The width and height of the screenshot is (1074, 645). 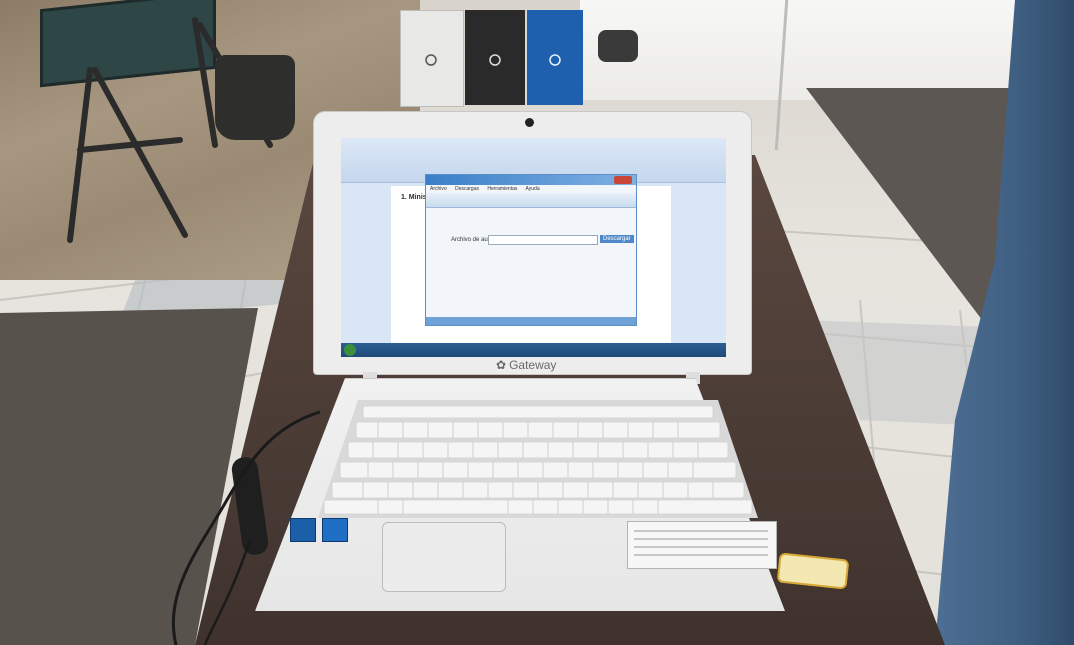 What do you see at coordinates (246, 527) in the screenshot?
I see `power-cable` at bounding box center [246, 527].